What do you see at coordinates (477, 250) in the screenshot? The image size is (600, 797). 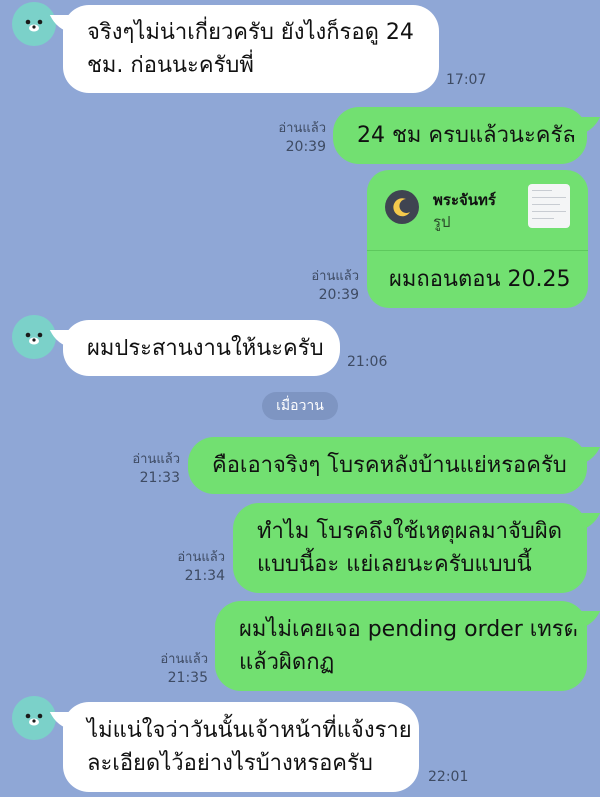 I see `card-divider` at bounding box center [477, 250].